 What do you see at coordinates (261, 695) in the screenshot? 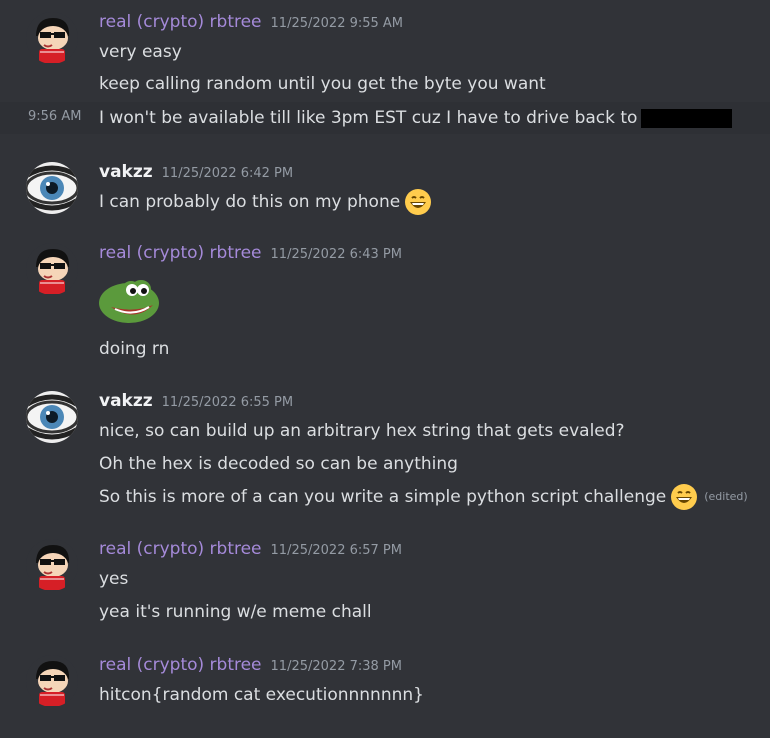
I see `message-text: hitcon{random cat executionnnnnnn}` at bounding box center [261, 695].